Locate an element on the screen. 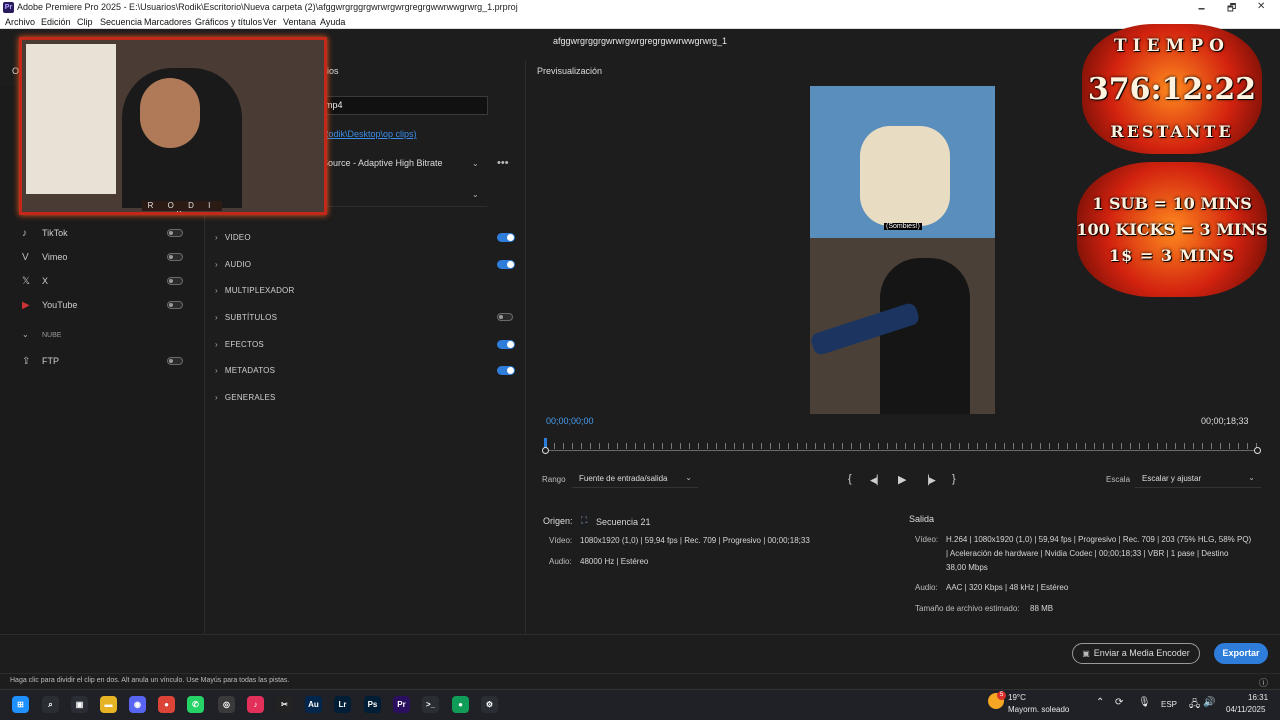 The height and width of the screenshot is (720, 1280). volume-icon: 🔊 is located at coordinates (1209, 702).